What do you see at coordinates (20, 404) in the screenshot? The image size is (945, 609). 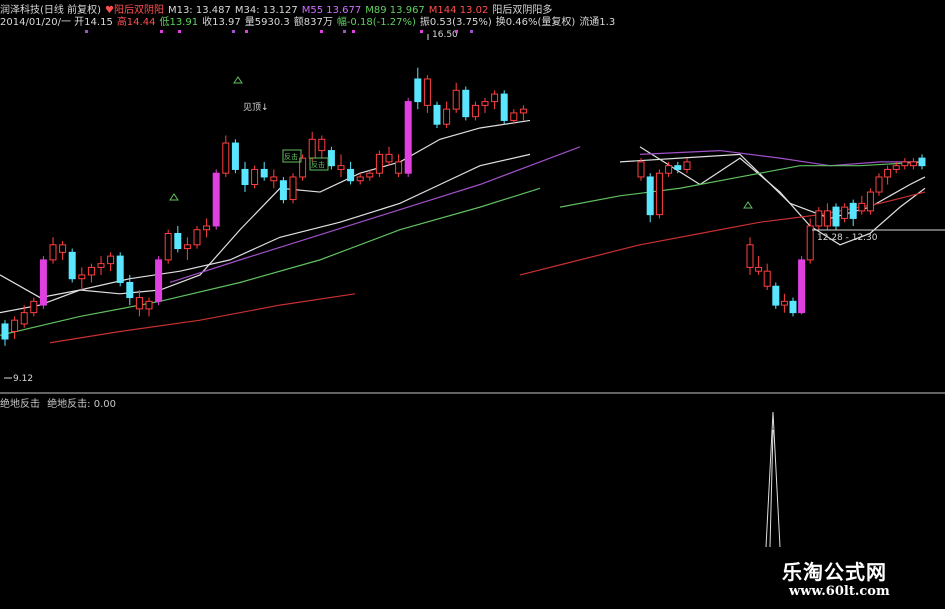 I see `indicator-name: 绝地反击` at bounding box center [20, 404].